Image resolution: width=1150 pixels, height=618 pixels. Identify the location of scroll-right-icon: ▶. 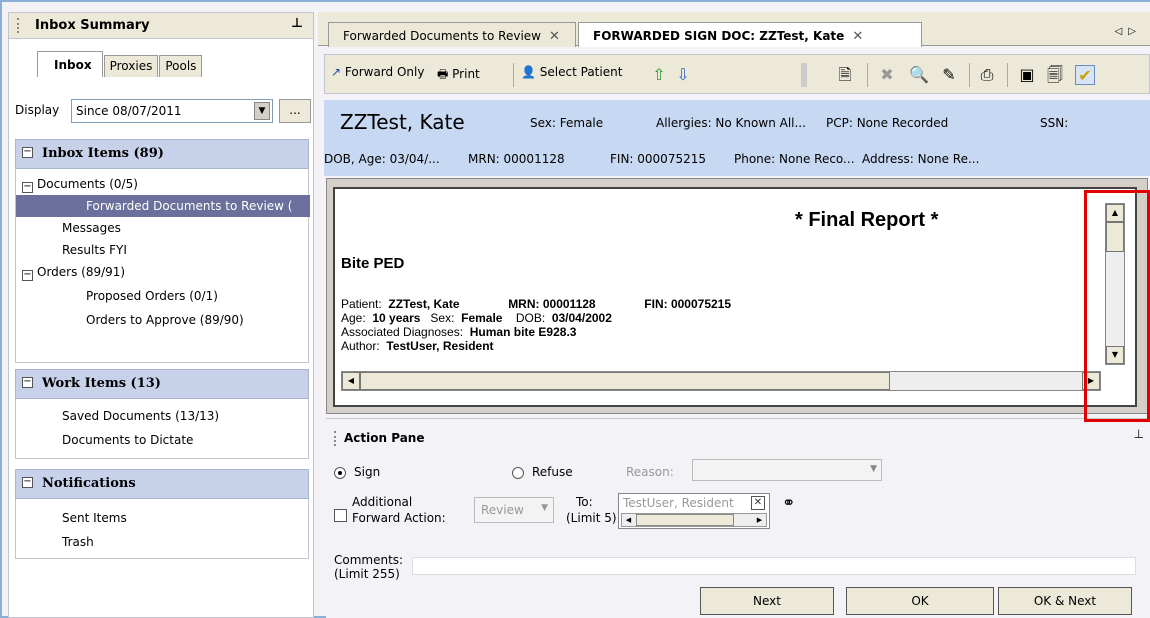
(759, 520).